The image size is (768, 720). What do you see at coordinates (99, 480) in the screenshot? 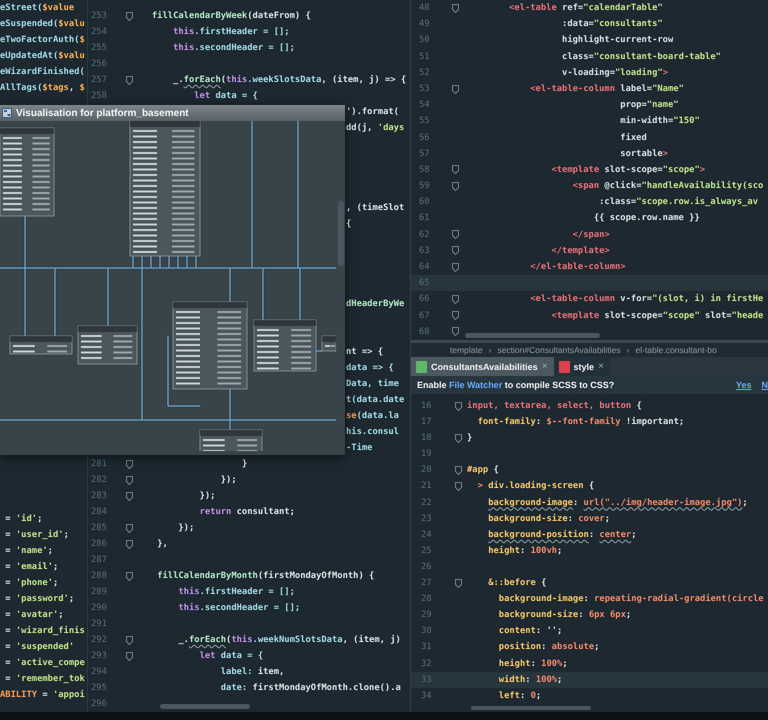
I see `line-number: 282` at bounding box center [99, 480].